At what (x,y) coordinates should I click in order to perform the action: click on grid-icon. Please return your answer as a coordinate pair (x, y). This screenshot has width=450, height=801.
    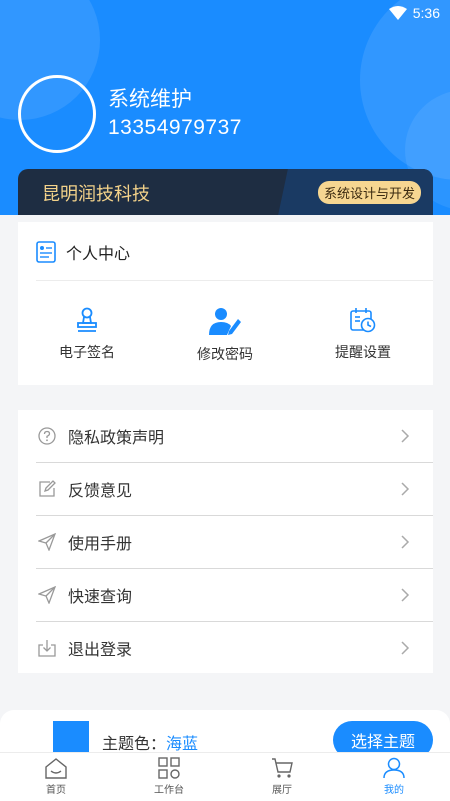
    Looking at the image, I should click on (169, 768).